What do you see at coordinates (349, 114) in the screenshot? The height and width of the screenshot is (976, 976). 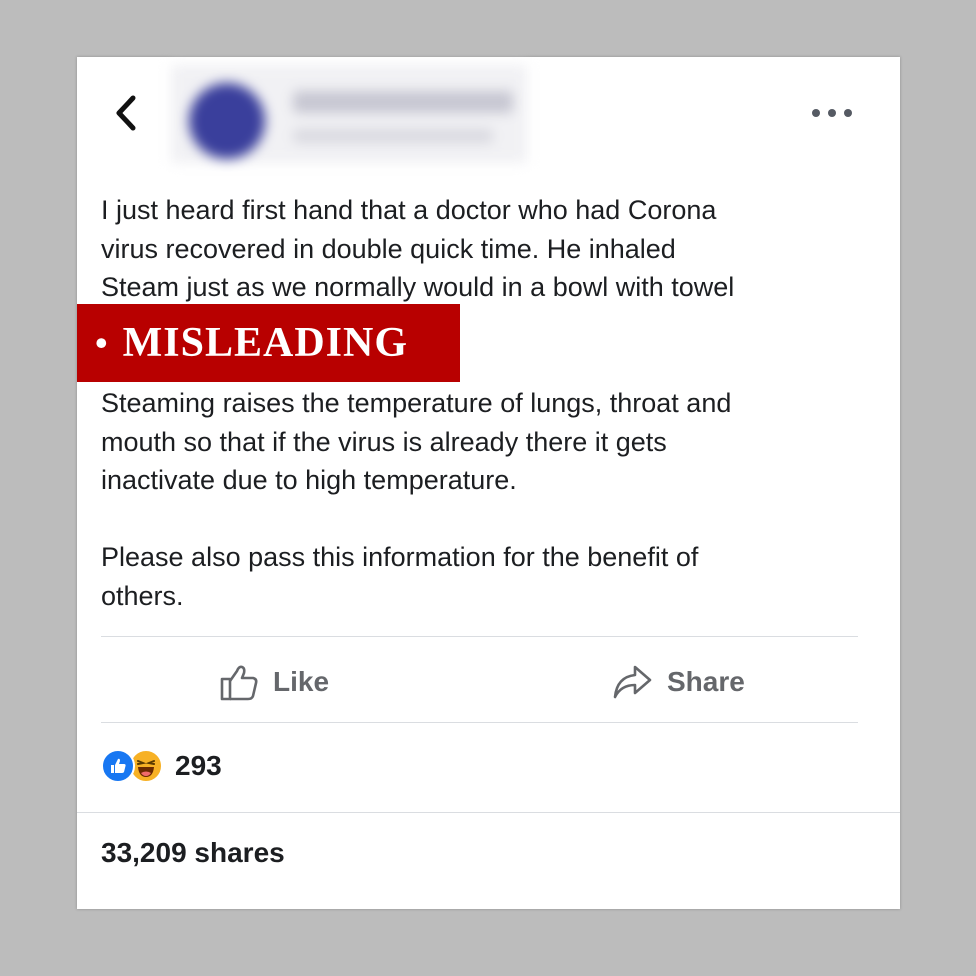 I see `blurred-profile-header` at bounding box center [349, 114].